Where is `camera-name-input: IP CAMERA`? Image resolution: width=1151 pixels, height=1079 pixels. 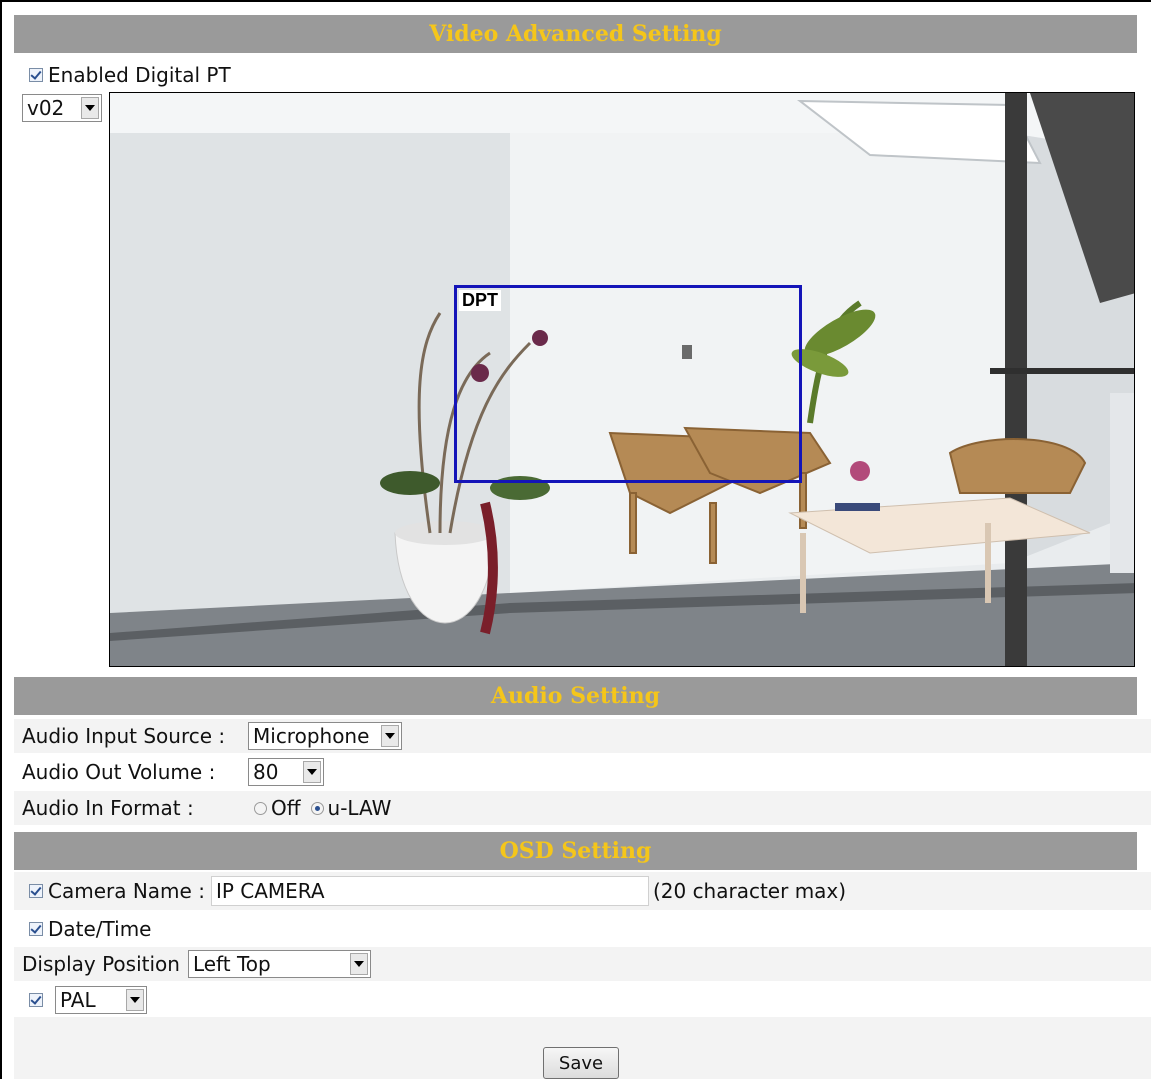 camera-name-input: IP CAMERA is located at coordinates (429, 891).